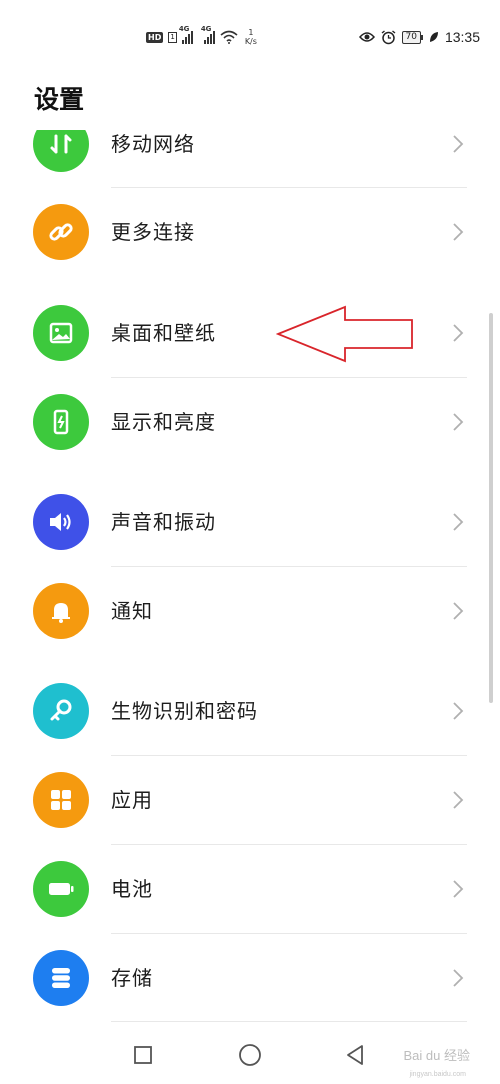  What do you see at coordinates (289, 1021) in the screenshot?
I see `divider` at bounding box center [289, 1021].